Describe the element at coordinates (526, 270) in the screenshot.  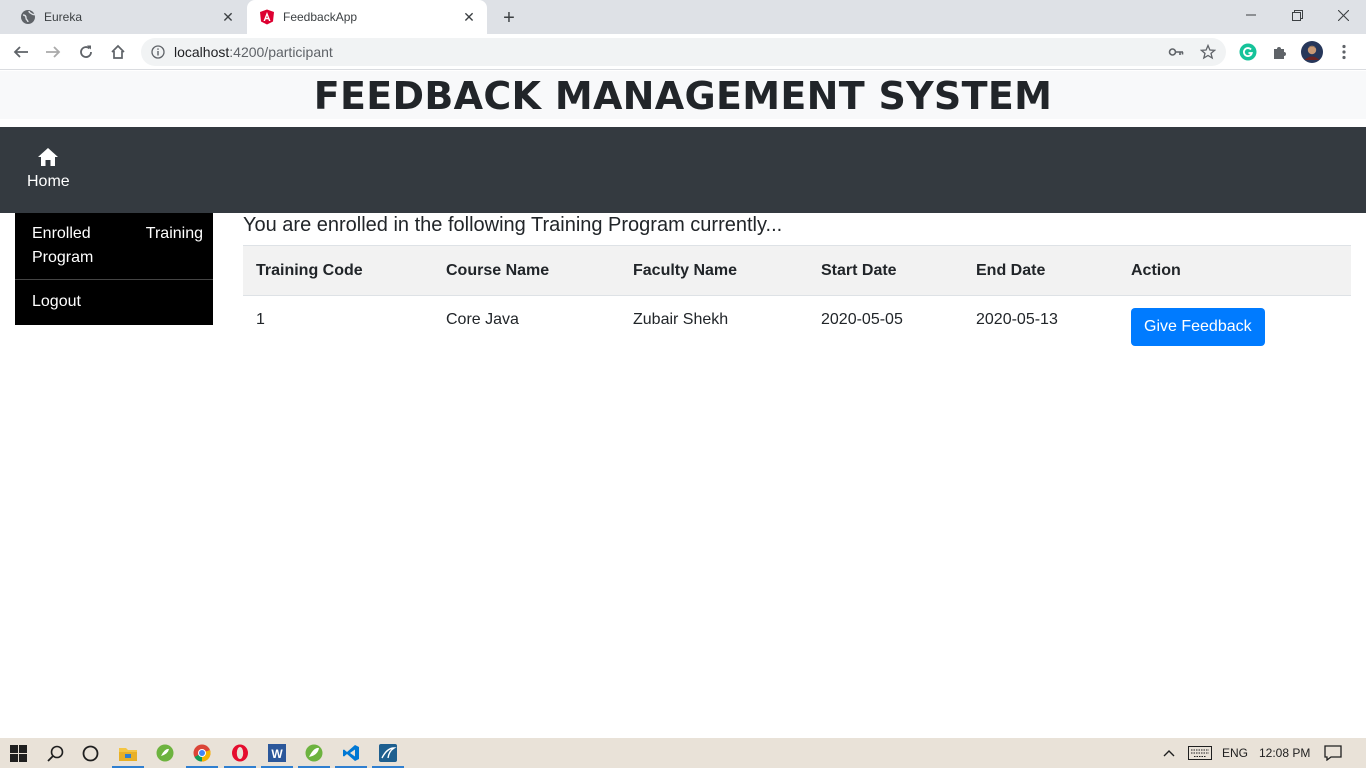
I see `col-header-course-name: Course Name` at that location.